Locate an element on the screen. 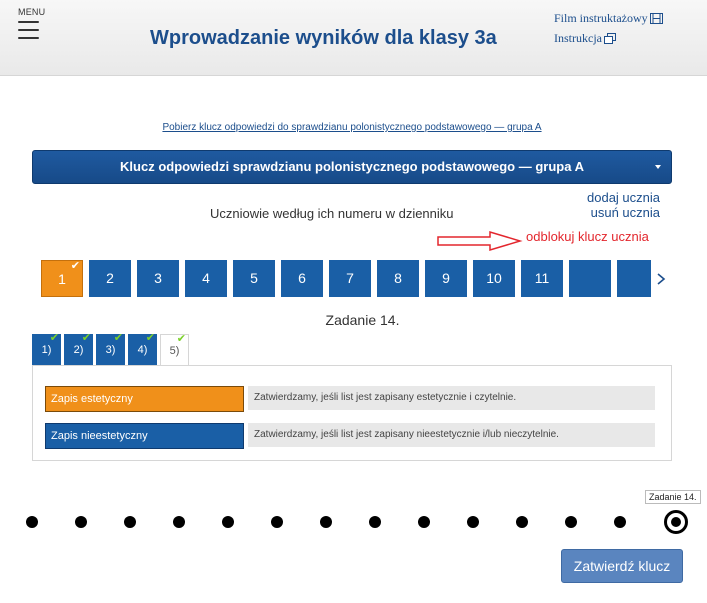  caret-down-icon is located at coordinates (658, 167).